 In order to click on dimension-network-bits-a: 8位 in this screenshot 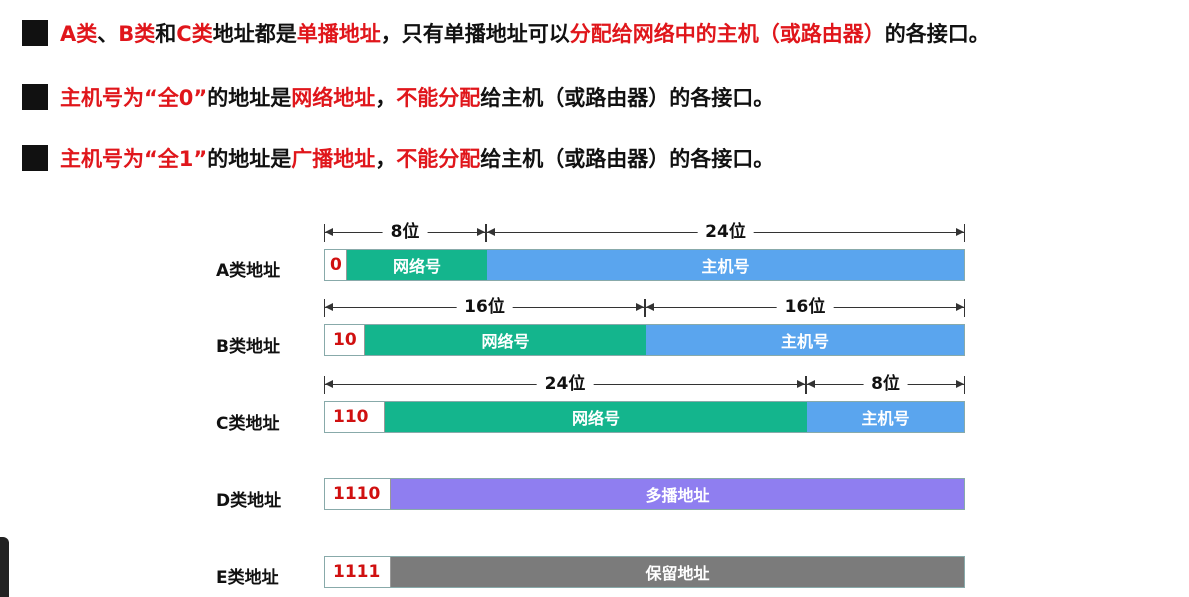, I will do `click(405, 232)`.